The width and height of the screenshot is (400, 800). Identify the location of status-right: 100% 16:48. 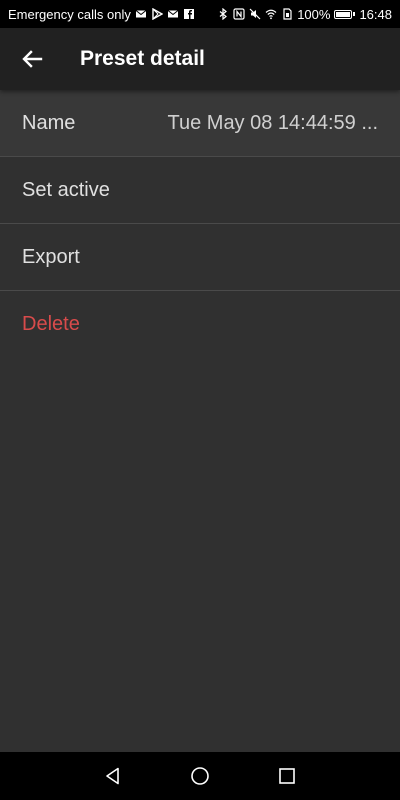
(304, 14).